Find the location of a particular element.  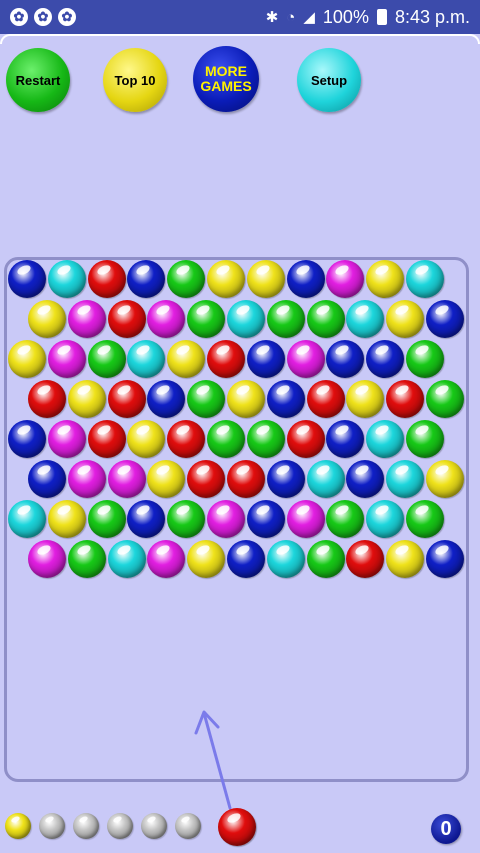

queue-ball-yellow is located at coordinates (18, 826).